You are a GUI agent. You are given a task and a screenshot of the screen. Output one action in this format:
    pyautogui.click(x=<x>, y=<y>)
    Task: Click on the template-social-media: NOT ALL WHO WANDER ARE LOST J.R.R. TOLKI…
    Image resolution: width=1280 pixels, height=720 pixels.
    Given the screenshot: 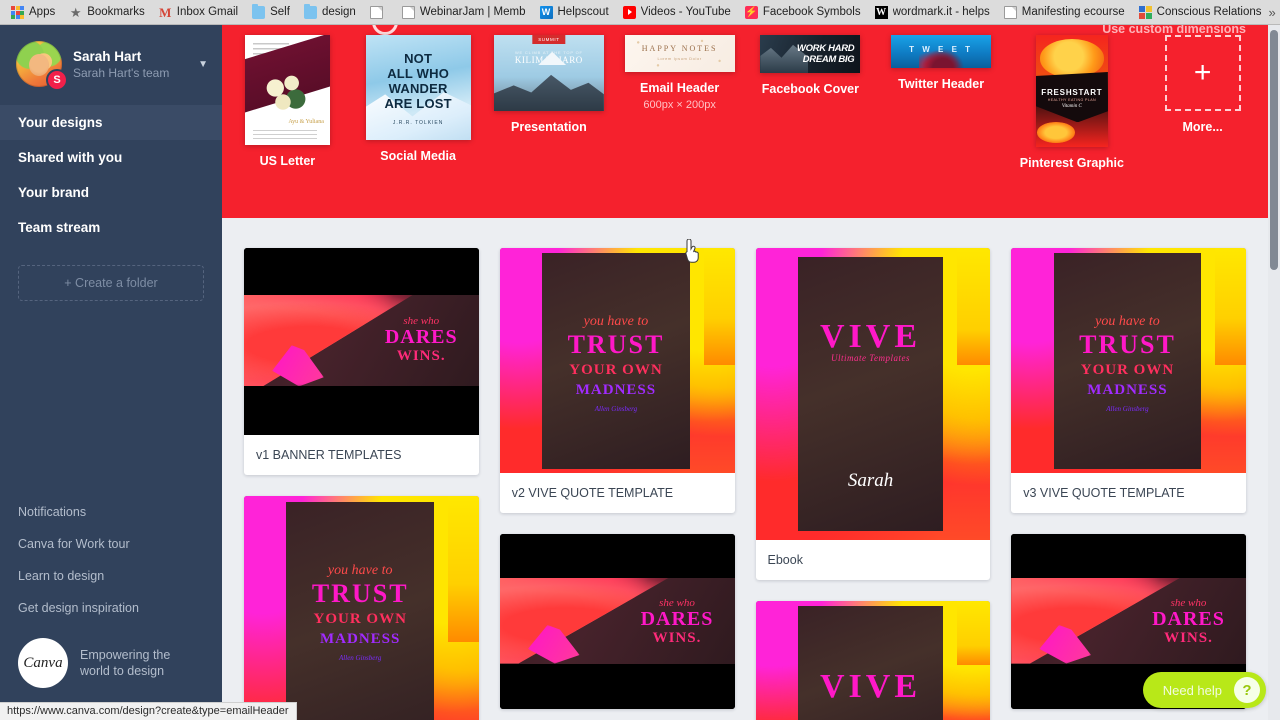 What is the action you would take?
    pyautogui.click(x=418, y=125)
    